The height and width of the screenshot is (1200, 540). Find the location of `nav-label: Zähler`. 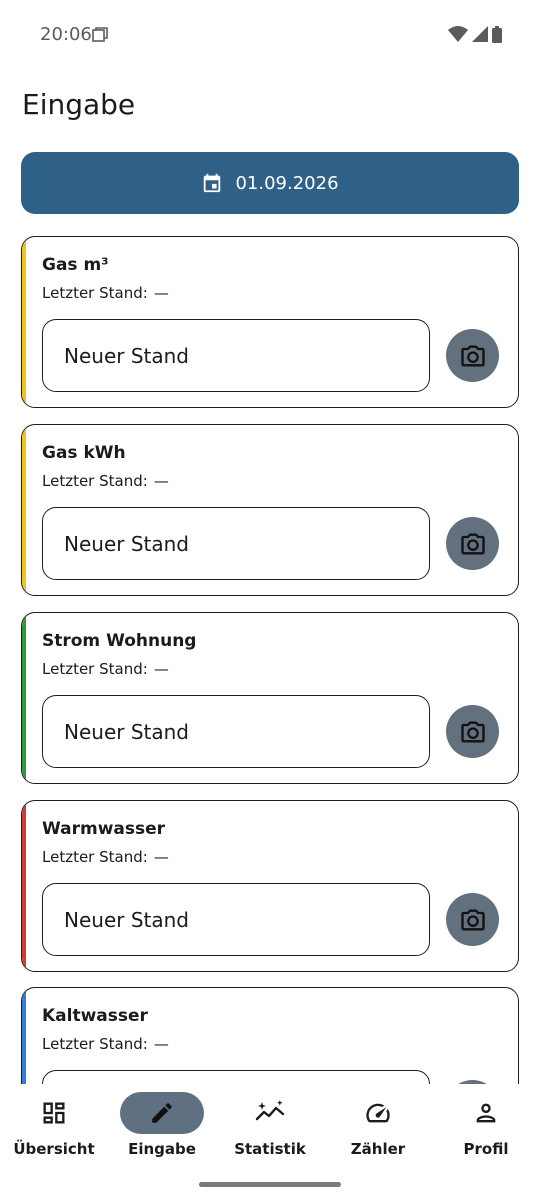

nav-label: Zähler is located at coordinates (378, 1149).